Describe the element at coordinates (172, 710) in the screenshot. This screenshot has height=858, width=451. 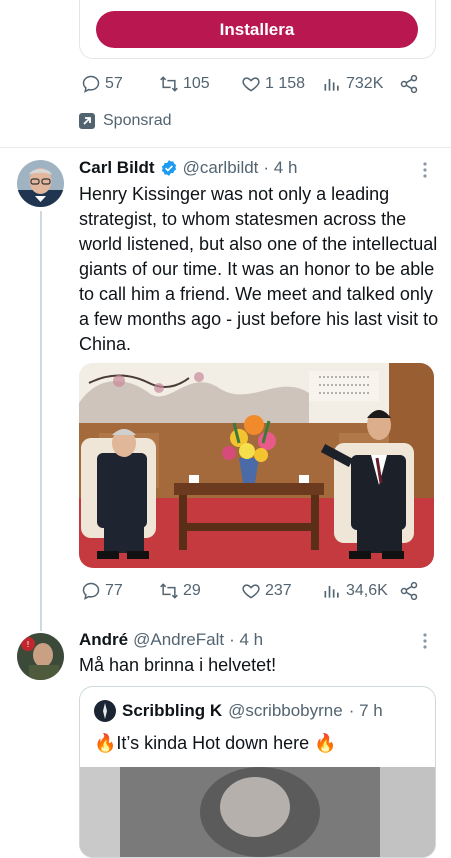
I see `quote-author-name: Scribbling K` at that location.